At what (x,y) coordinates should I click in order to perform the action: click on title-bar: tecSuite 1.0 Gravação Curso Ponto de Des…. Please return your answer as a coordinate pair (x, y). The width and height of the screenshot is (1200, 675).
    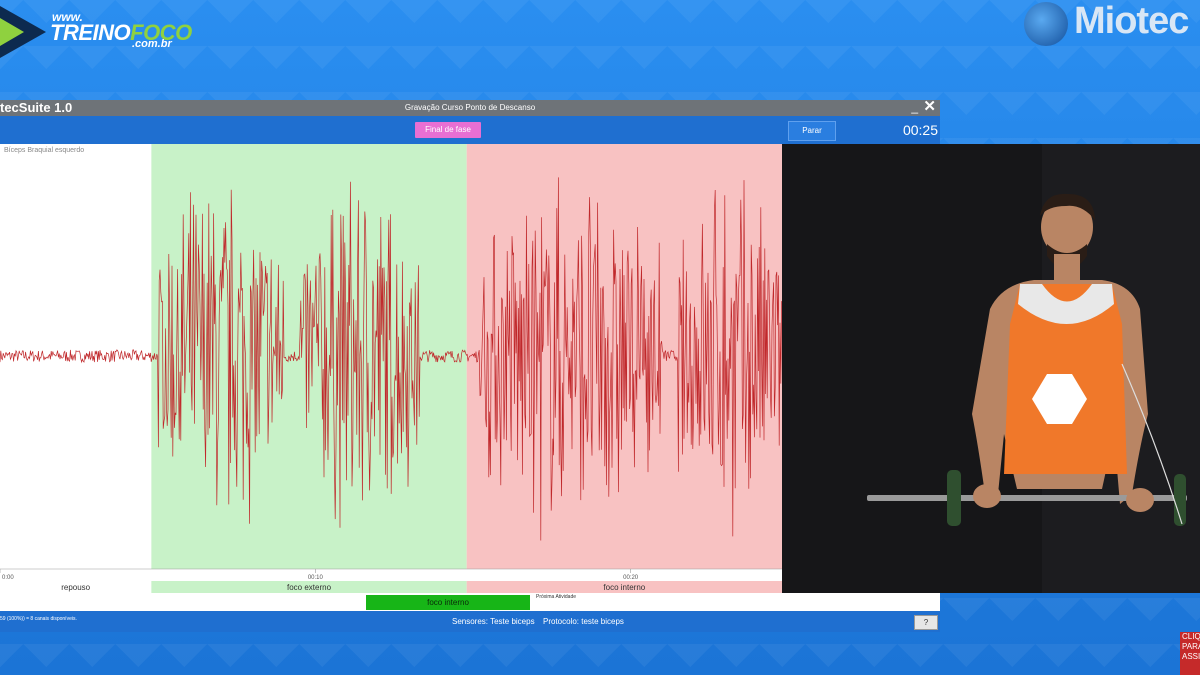
    Looking at the image, I should click on (470, 107).